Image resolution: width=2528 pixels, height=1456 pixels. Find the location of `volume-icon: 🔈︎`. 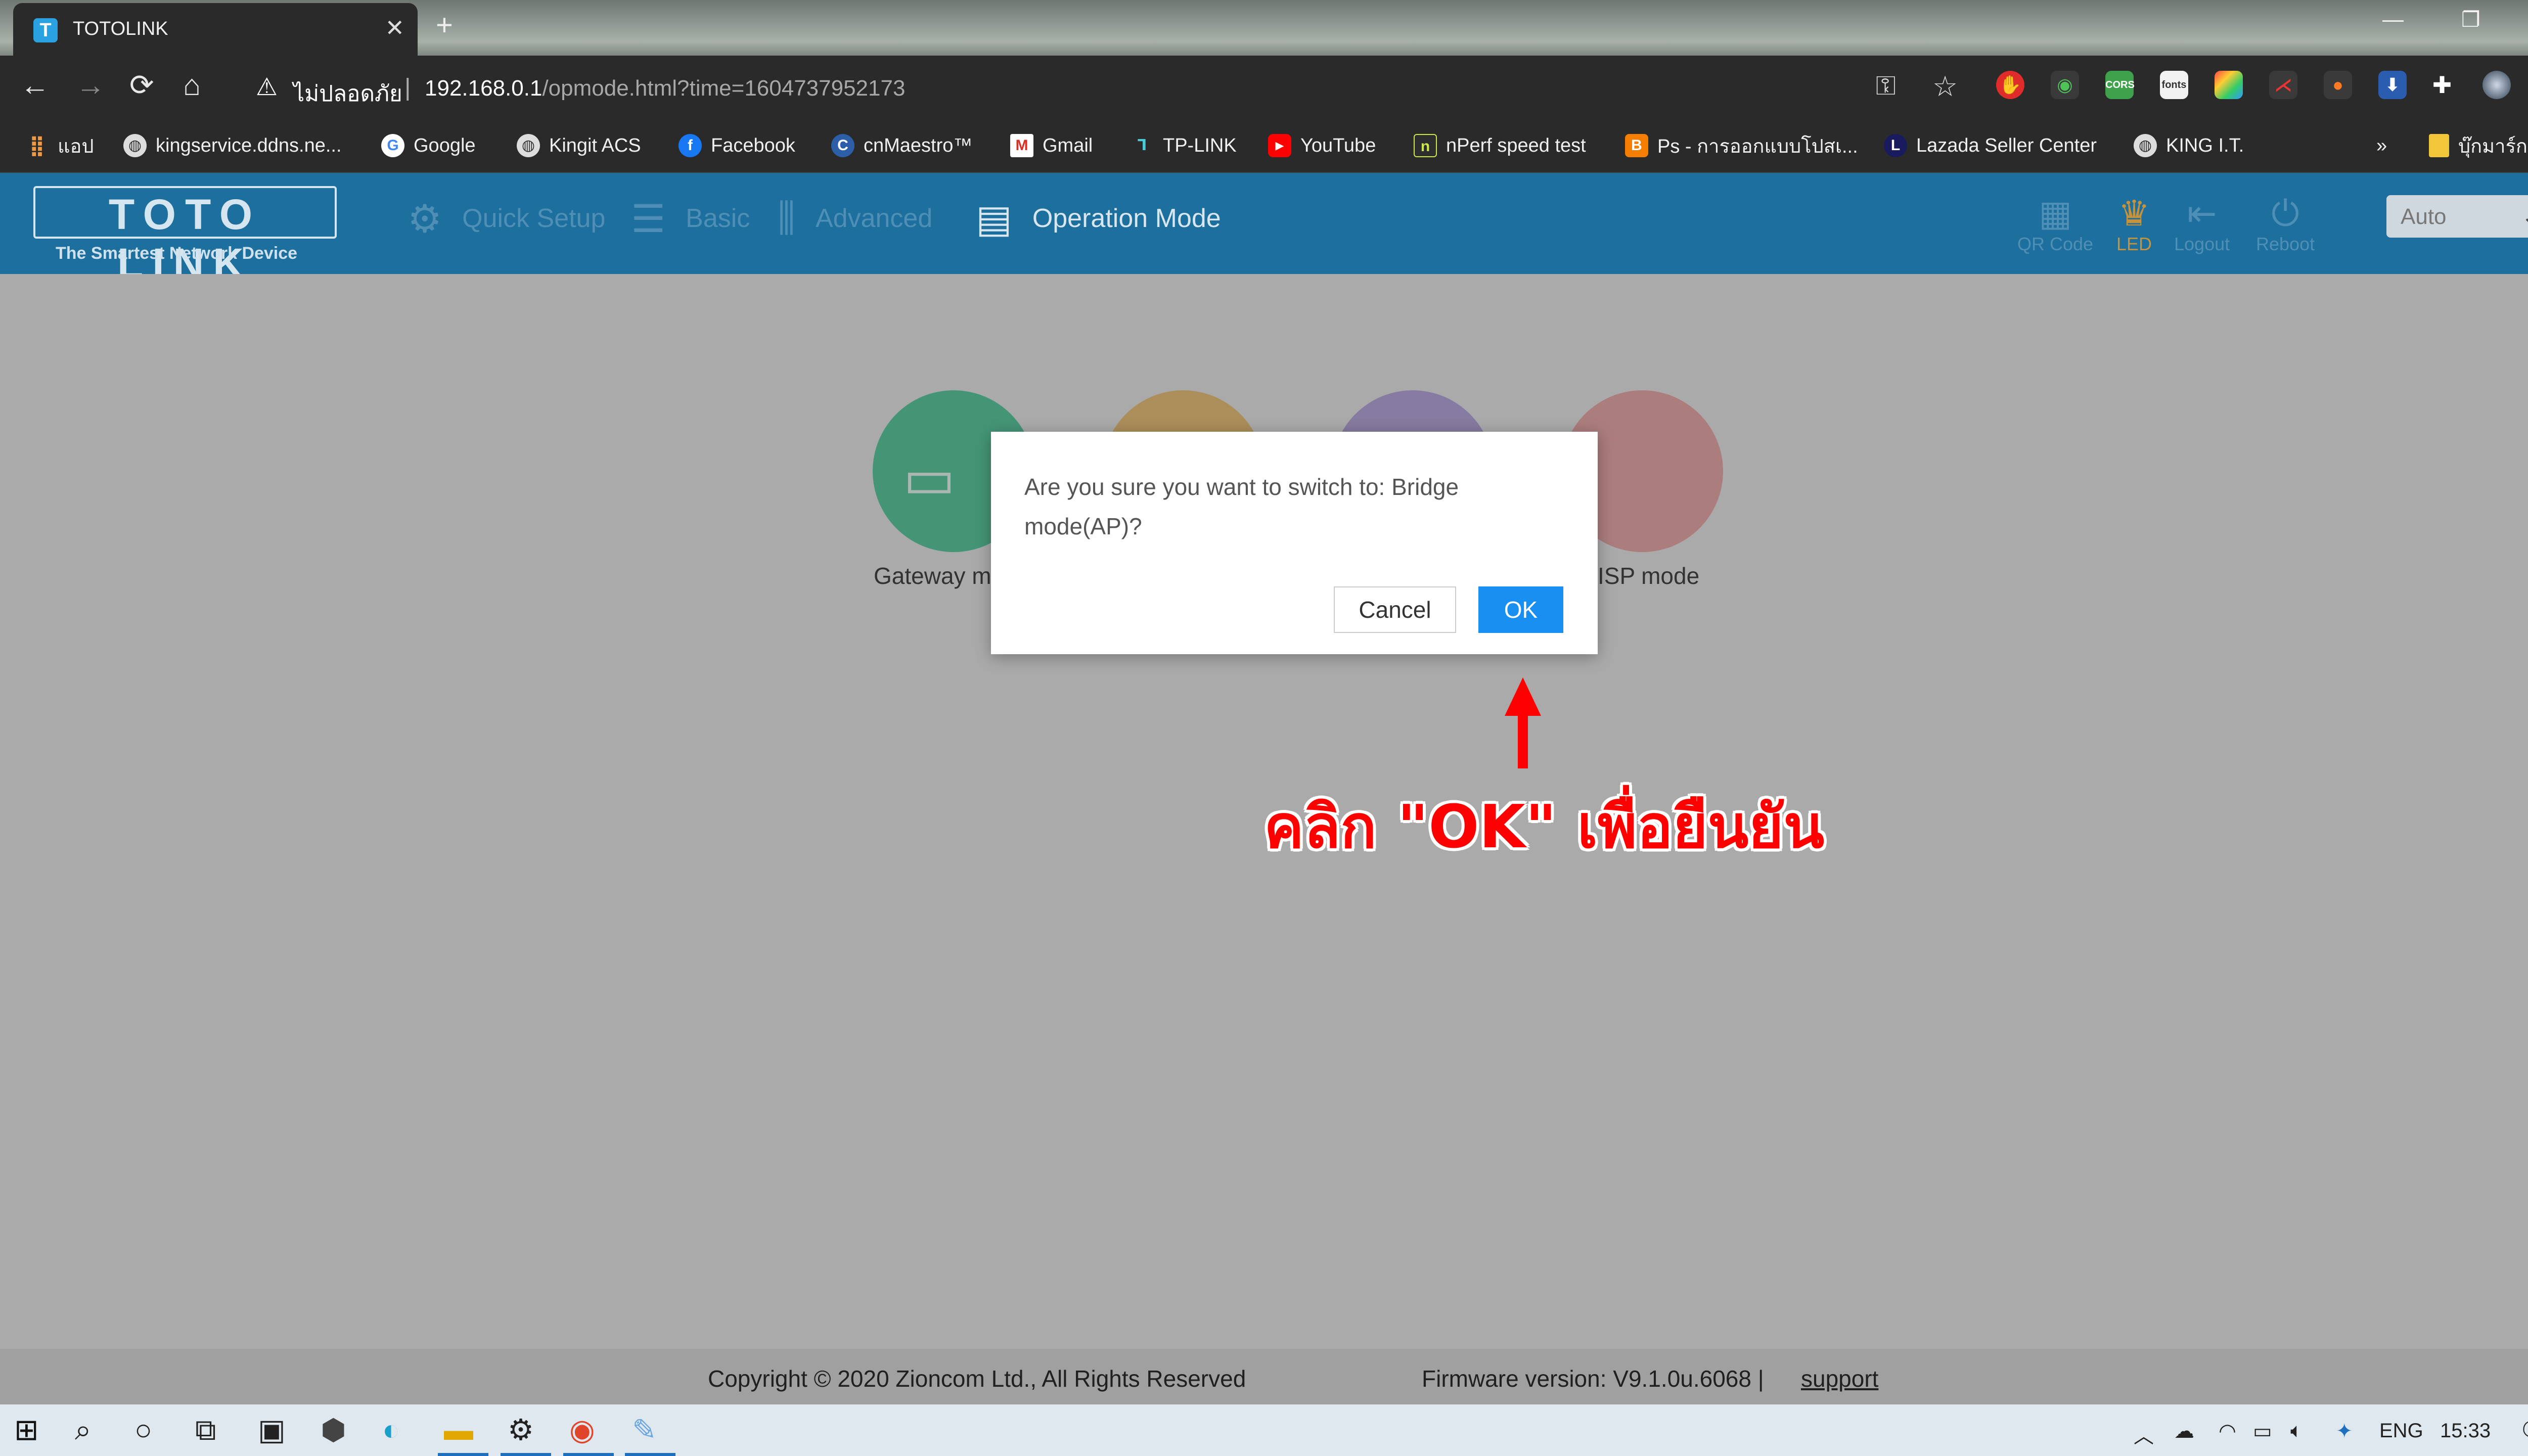

volume-icon: 🔈︎ is located at coordinates (2297, 1431).